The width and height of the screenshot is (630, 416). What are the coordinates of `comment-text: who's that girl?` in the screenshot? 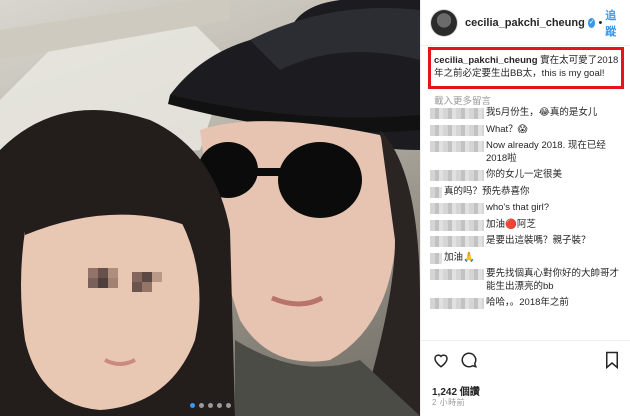 It's located at (518, 207).